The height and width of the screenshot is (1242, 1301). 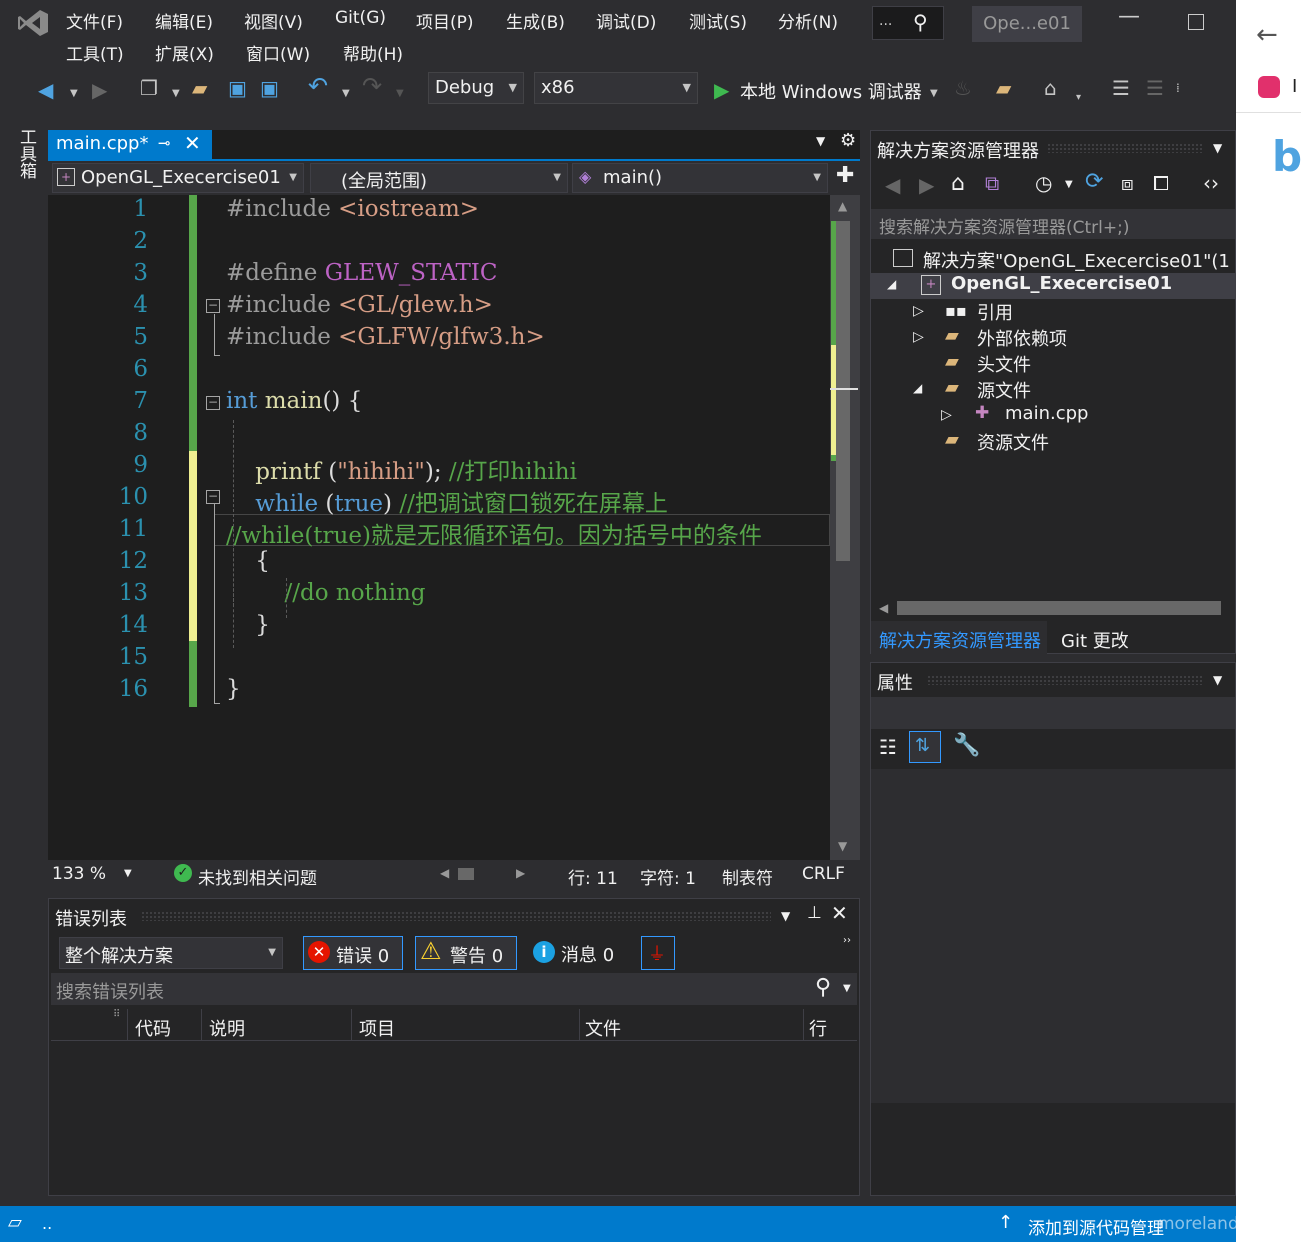 What do you see at coordinates (278, 52) in the screenshot?
I see `menu-window: 窗口(W)` at bounding box center [278, 52].